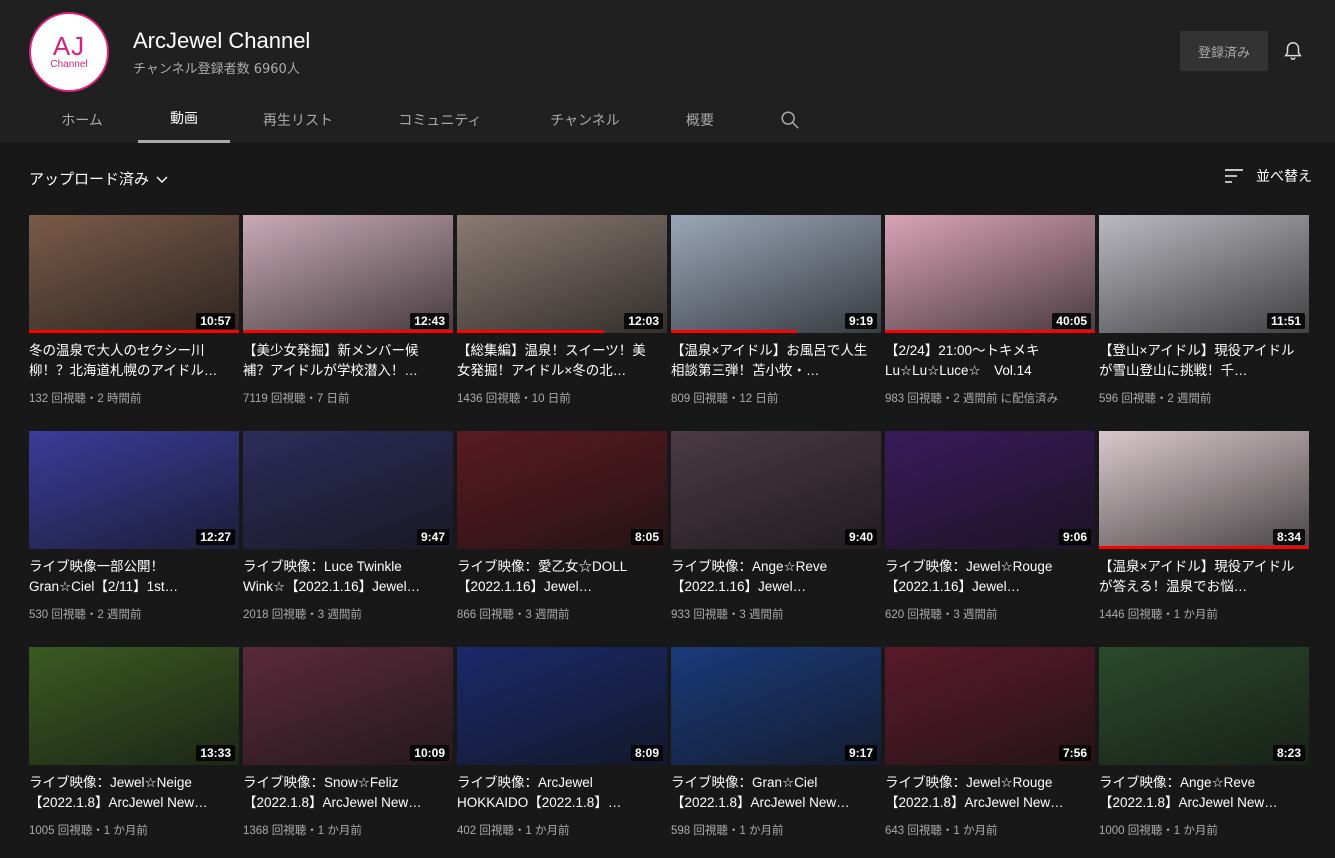 The image size is (1335, 858). What do you see at coordinates (1224, 51) in the screenshot?
I see `subscribe-button: 登録済み` at bounding box center [1224, 51].